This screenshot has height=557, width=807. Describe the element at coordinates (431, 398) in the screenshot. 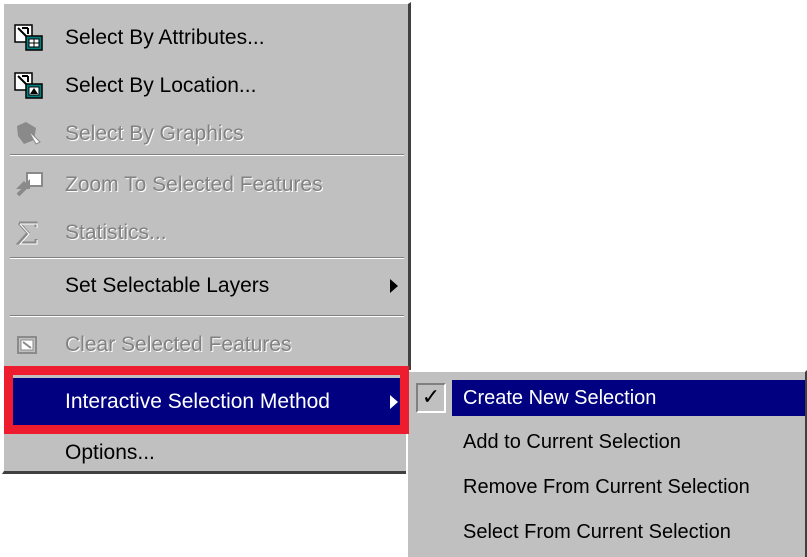

I see `checkmark-icon: ✓` at that location.